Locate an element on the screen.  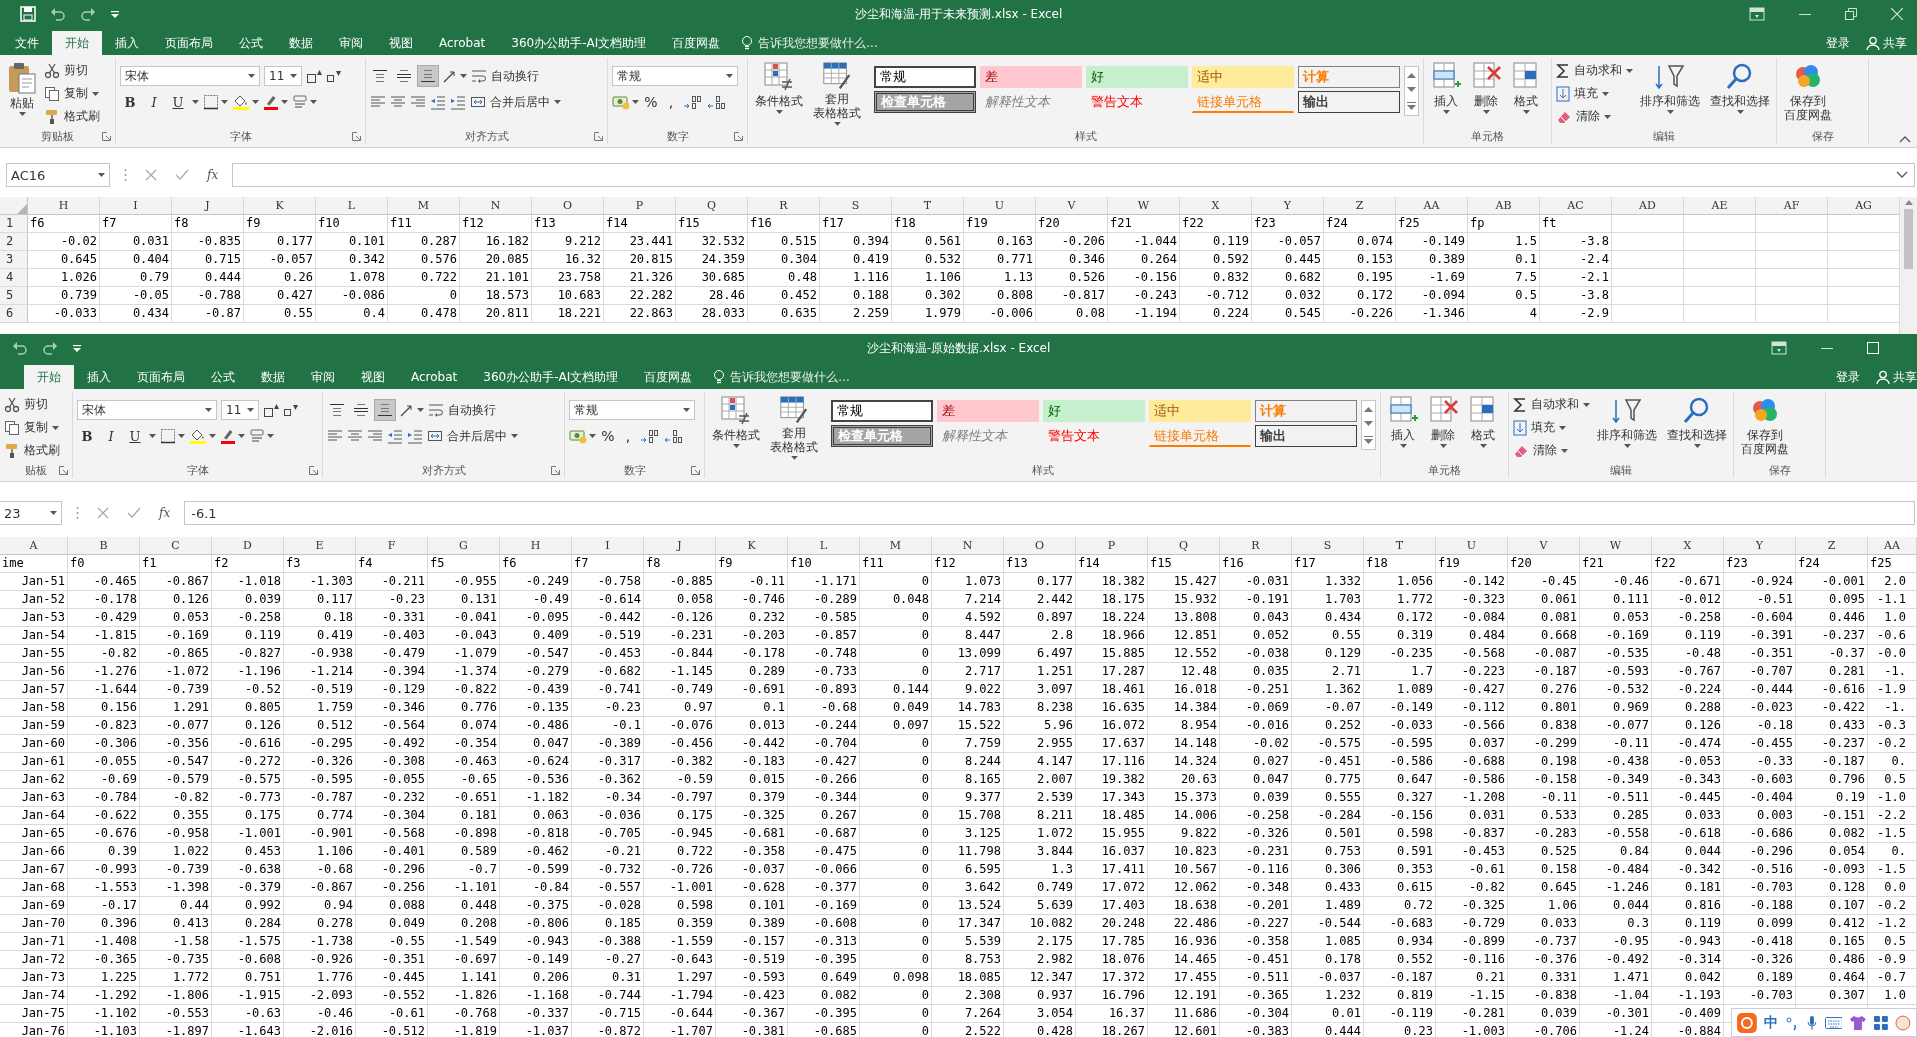
ribbon-display-icon is located at coordinates (1757, 14).